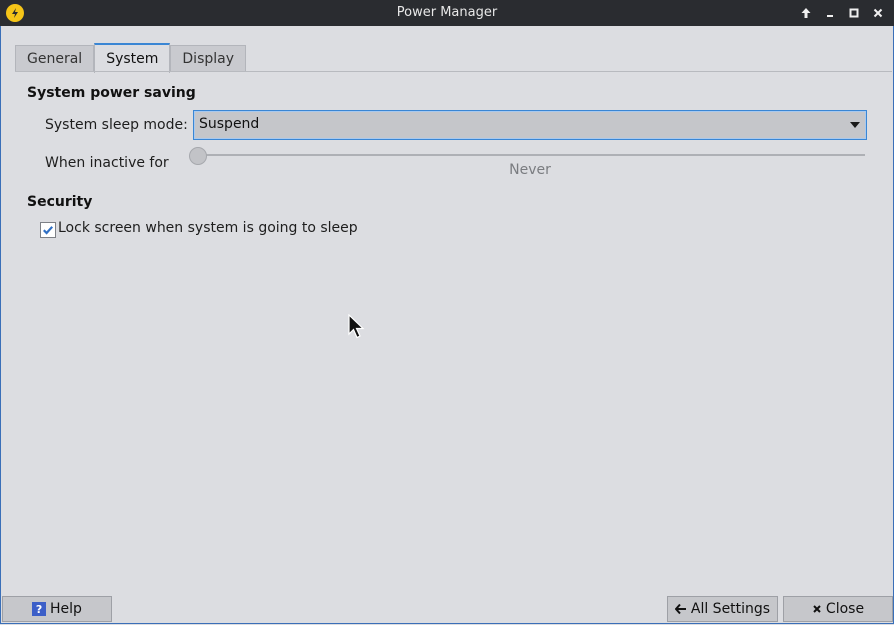  I want to click on all-settings-label: All Settings, so click(730, 609).